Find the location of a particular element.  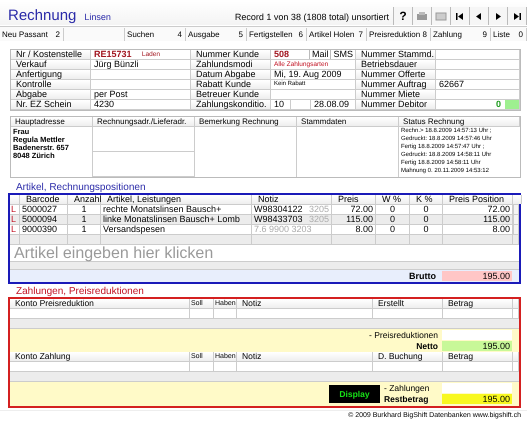

total-label: Brutto is located at coordinates (422, 276).